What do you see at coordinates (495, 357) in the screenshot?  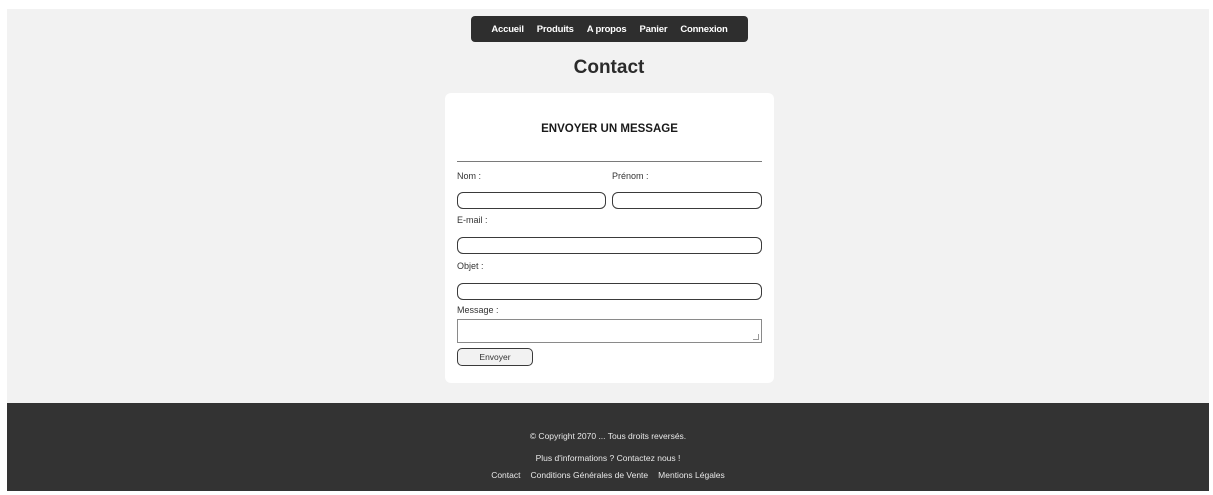 I see `envoyer-button: Envoyer` at bounding box center [495, 357].